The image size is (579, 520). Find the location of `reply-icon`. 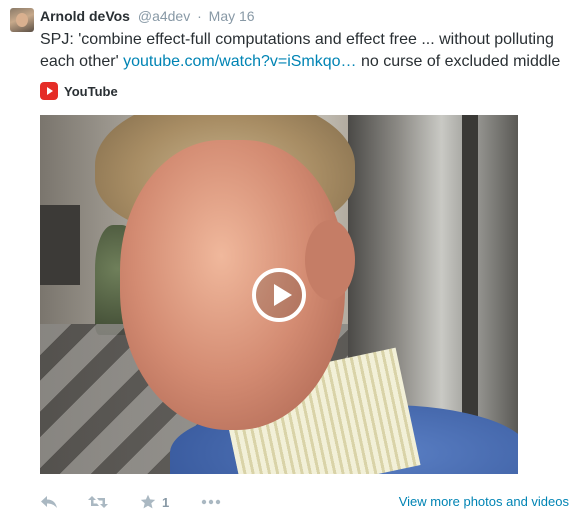

reply-icon is located at coordinates (49, 502).